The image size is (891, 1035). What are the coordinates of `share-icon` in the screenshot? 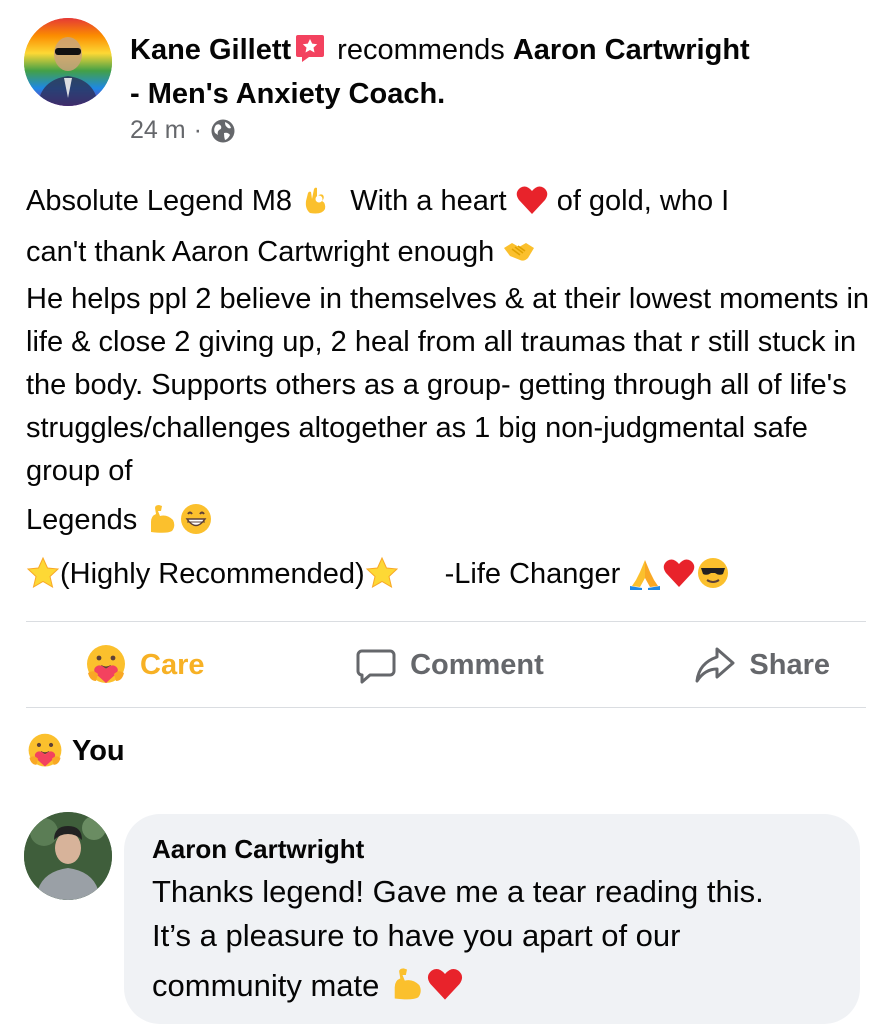 It's located at (715, 665).